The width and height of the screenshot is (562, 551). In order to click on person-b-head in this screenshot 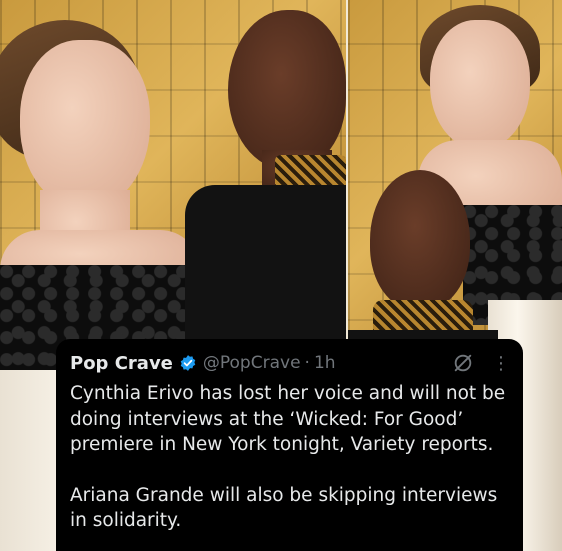, I will do `click(287, 90)`.